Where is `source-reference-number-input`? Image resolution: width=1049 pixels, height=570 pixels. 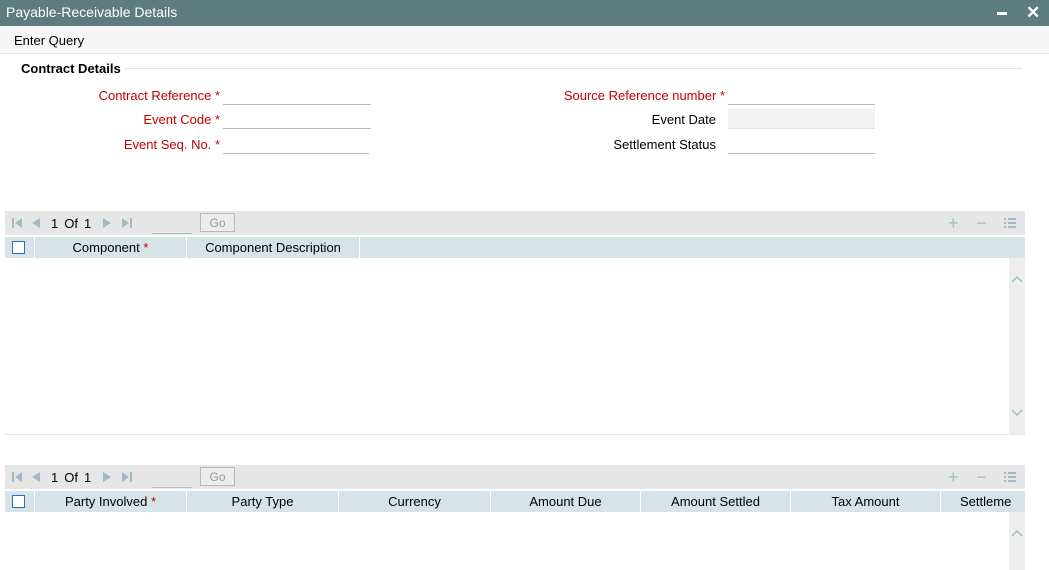
source-reference-number-input is located at coordinates (801, 94).